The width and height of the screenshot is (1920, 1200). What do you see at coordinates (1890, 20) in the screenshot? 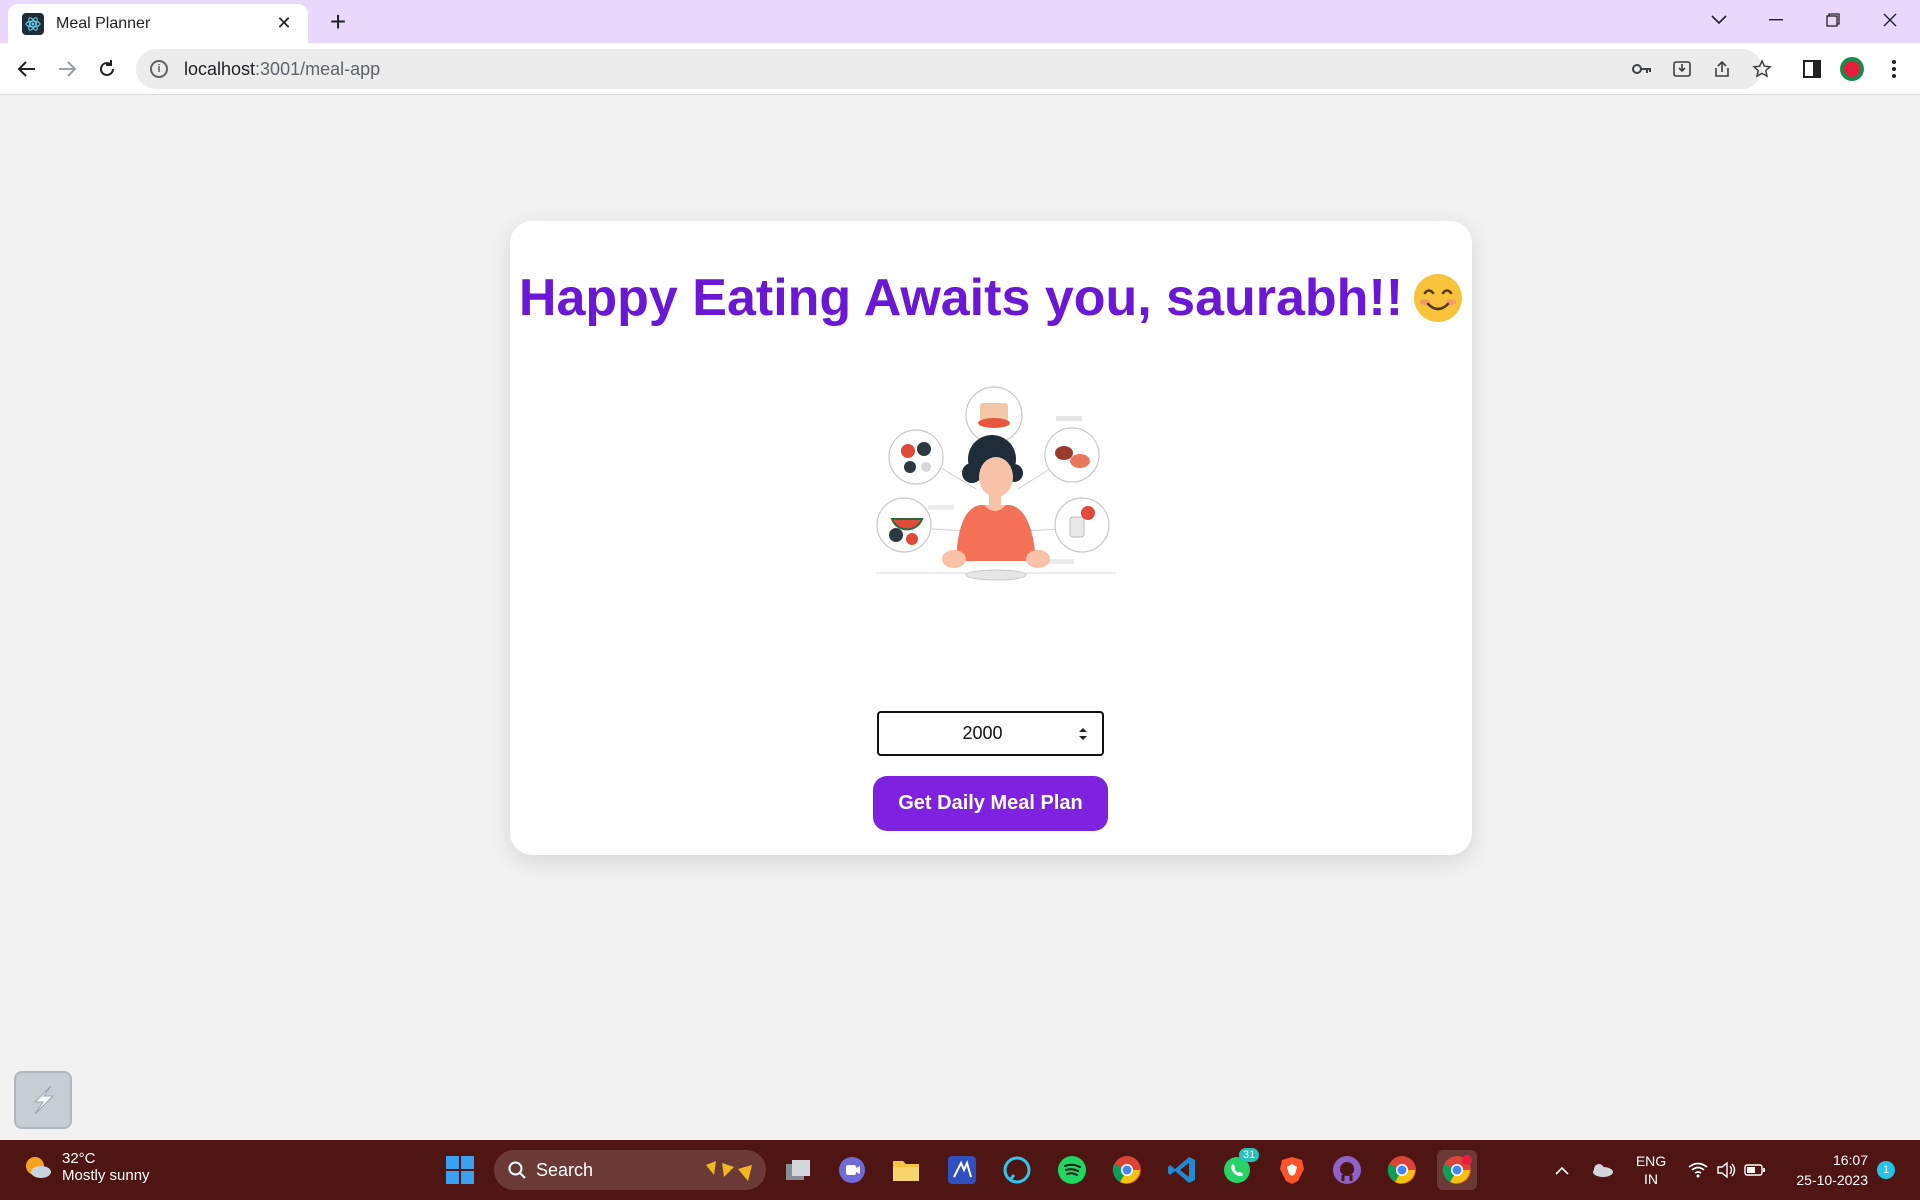
I see `close-window-icon` at bounding box center [1890, 20].